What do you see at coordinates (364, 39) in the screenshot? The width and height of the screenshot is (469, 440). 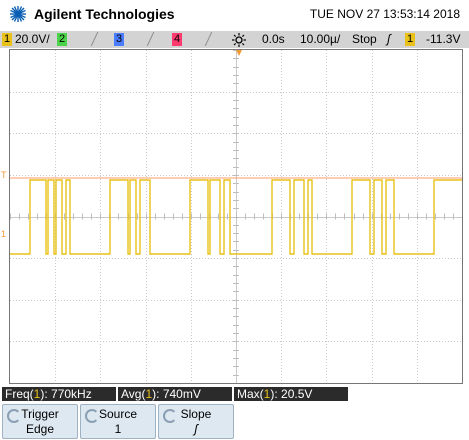 I see `run-state: Stop` at bounding box center [364, 39].